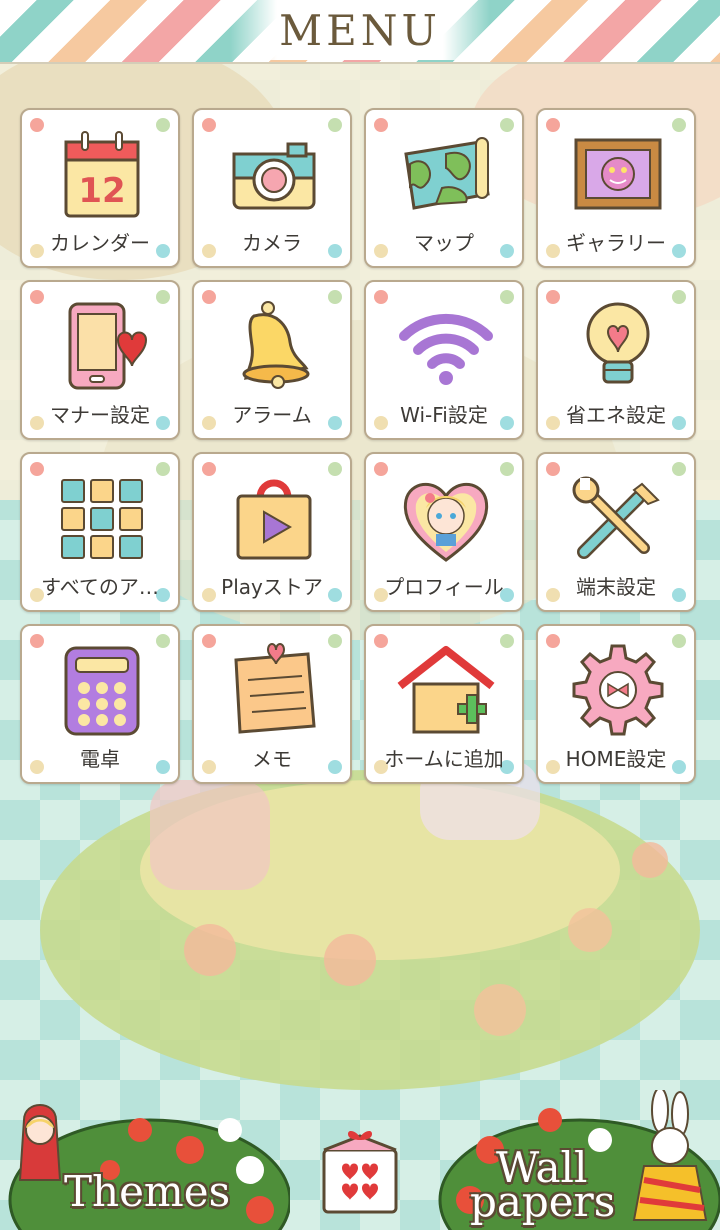 The width and height of the screenshot is (720, 1230). What do you see at coordinates (272, 415) in the screenshot?
I see `app-label: アラーム` at bounding box center [272, 415].